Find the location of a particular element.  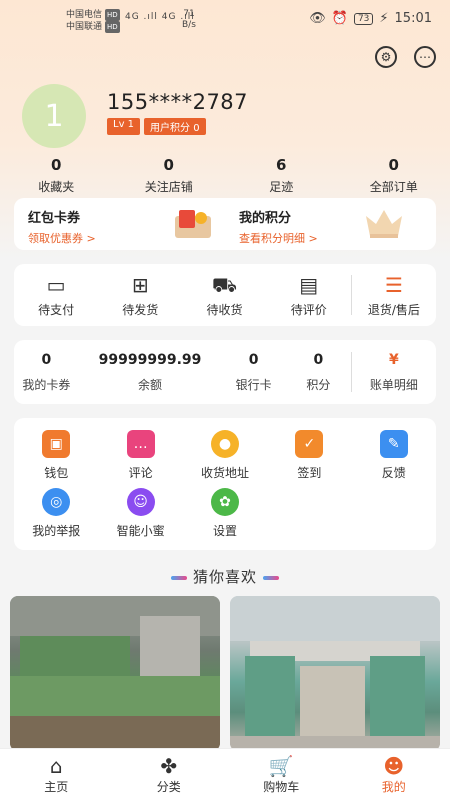

tool-address: ● 收货地址 is located at coordinates (225, 459).